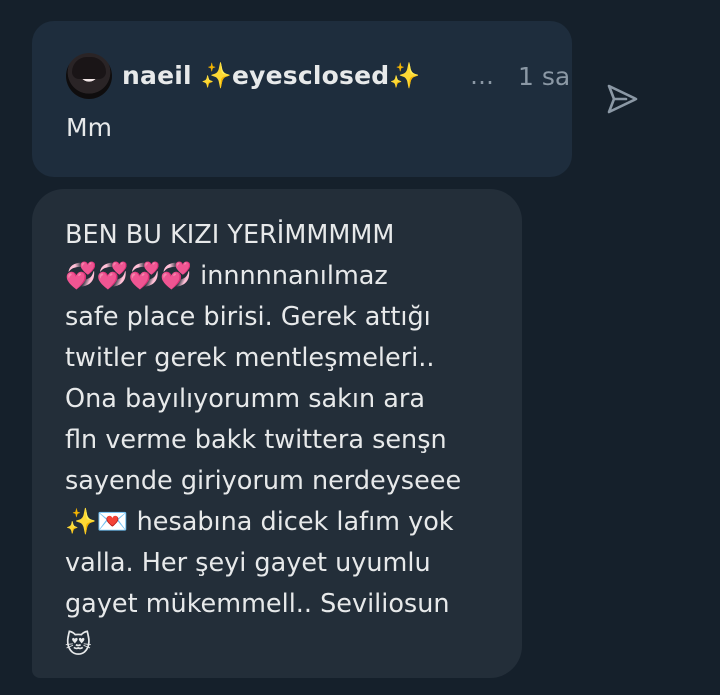 The width and height of the screenshot is (720, 695). Describe the element at coordinates (622, 99) in the screenshot. I see `send-icon` at that location.